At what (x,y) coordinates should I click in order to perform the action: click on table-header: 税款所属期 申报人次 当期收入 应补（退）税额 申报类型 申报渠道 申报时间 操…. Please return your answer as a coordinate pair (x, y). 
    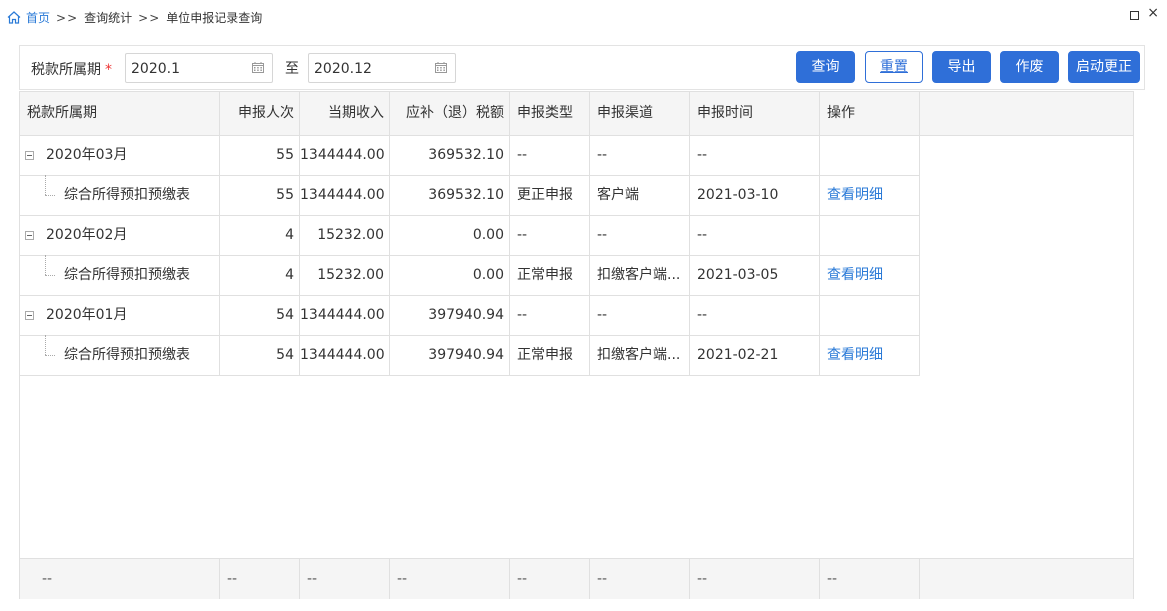
    Looking at the image, I should click on (576, 114).